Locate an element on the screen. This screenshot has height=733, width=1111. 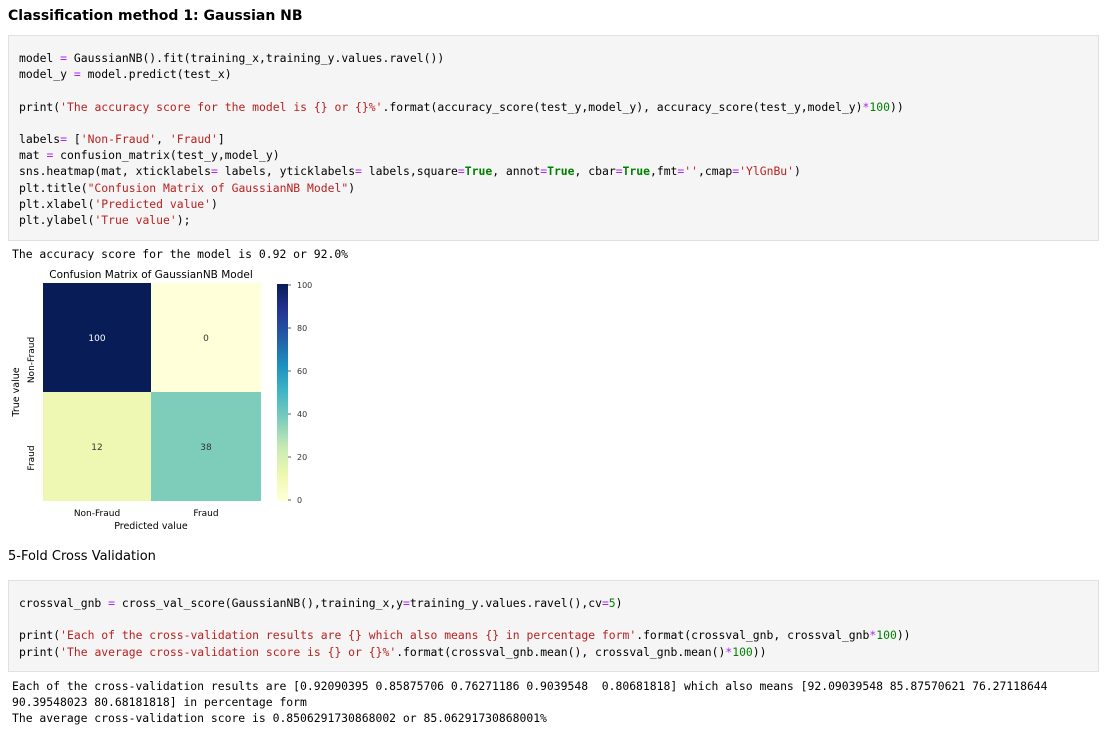
colorbar-tick-label: 20 is located at coordinates (302, 457).